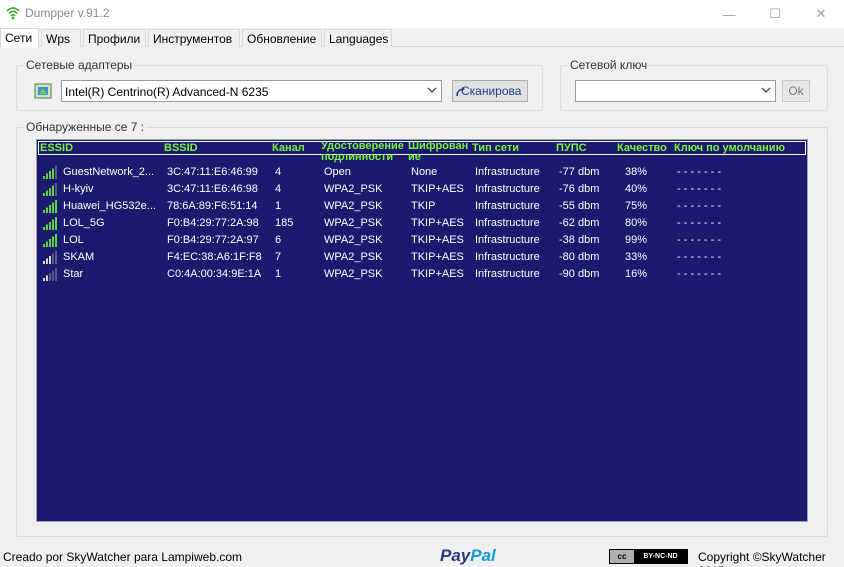 This screenshot has height=567, width=844. What do you see at coordinates (61, 38) in the screenshot?
I see `tab-wps: Wps` at bounding box center [61, 38].